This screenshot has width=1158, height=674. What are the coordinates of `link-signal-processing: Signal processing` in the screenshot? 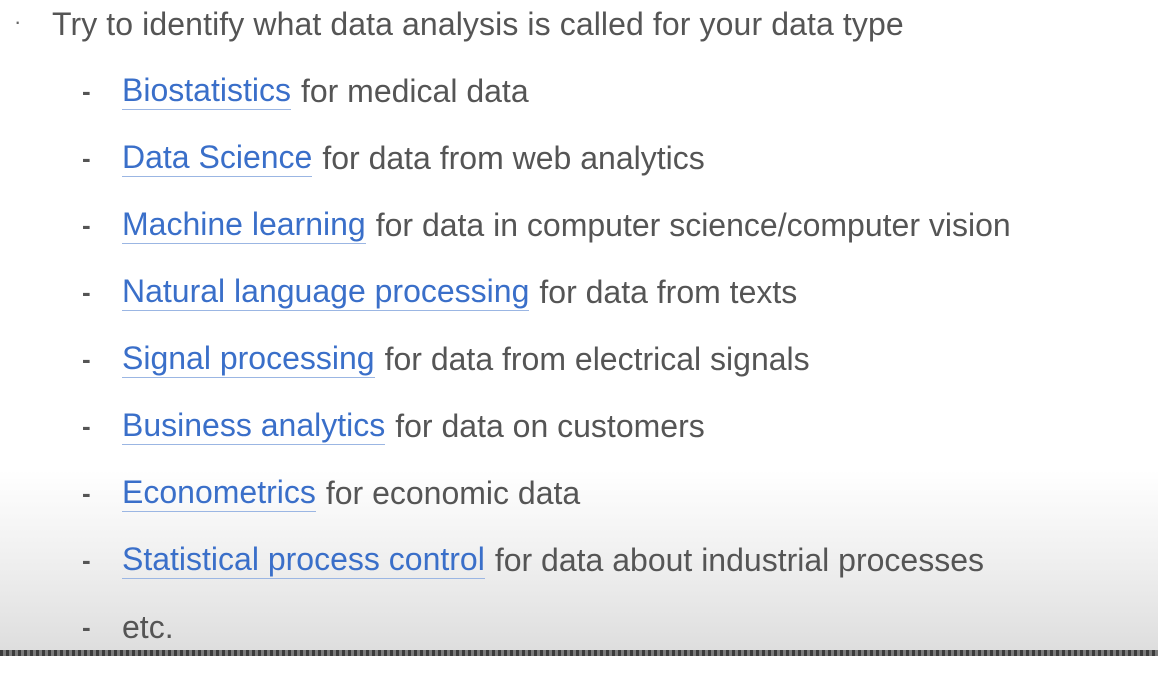 It's located at (248, 358).